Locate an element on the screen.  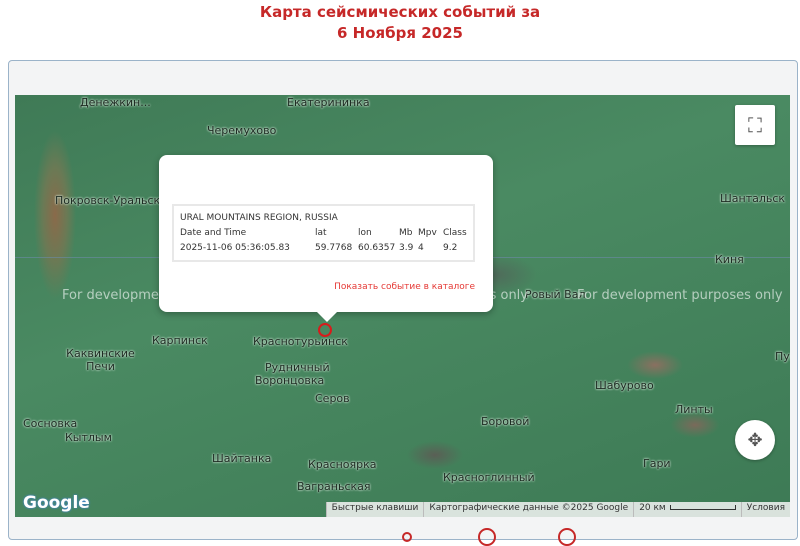
value-mb: 3.9 is located at coordinates (406, 248).